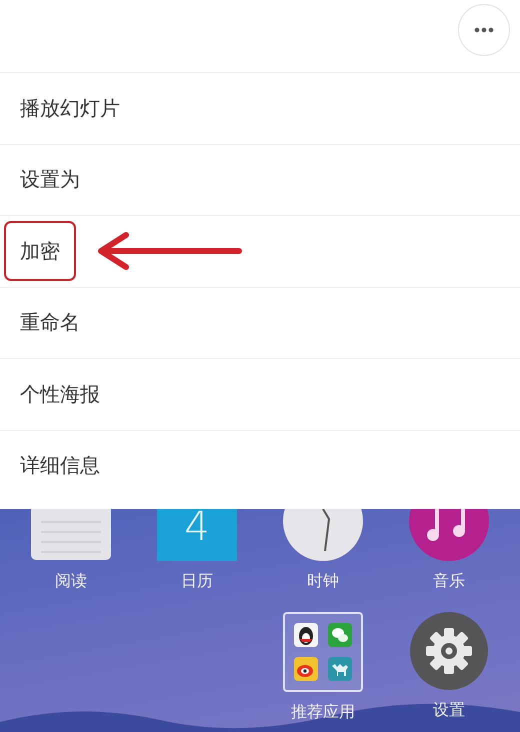 The width and height of the screenshot is (520, 732). Describe the element at coordinates (323, 535) in the screenshot. I see `clock-icon` at that location.